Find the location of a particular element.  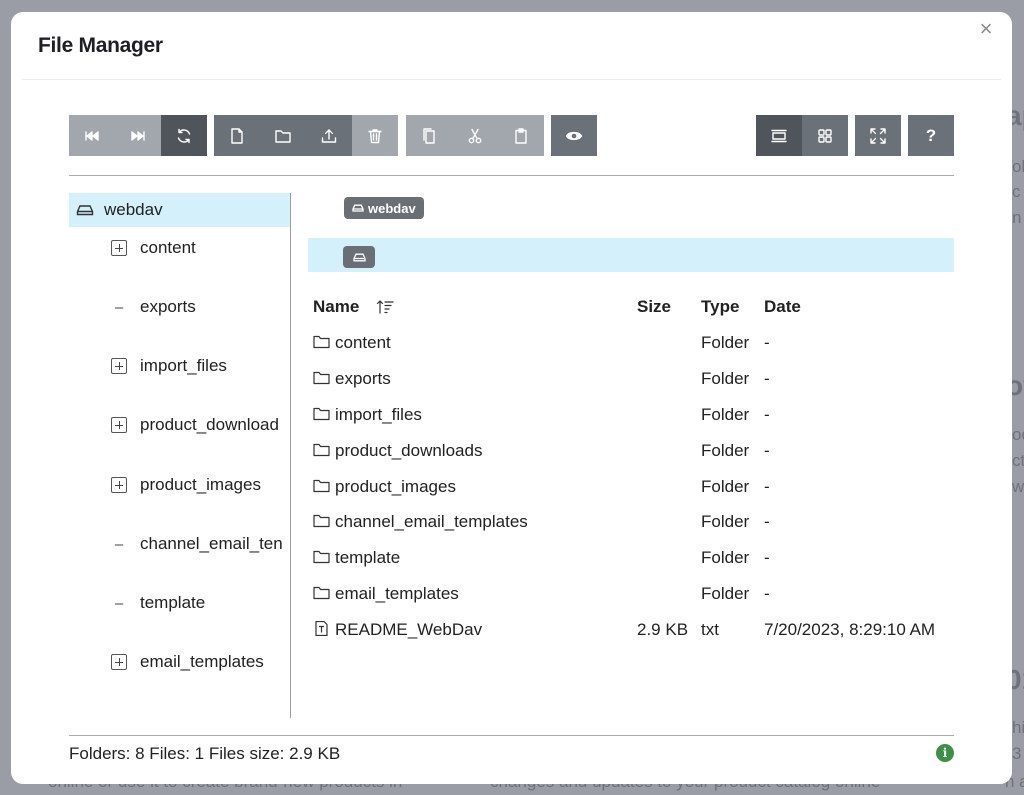

tree-item-label: product_download is located at coordinates (209, 424).